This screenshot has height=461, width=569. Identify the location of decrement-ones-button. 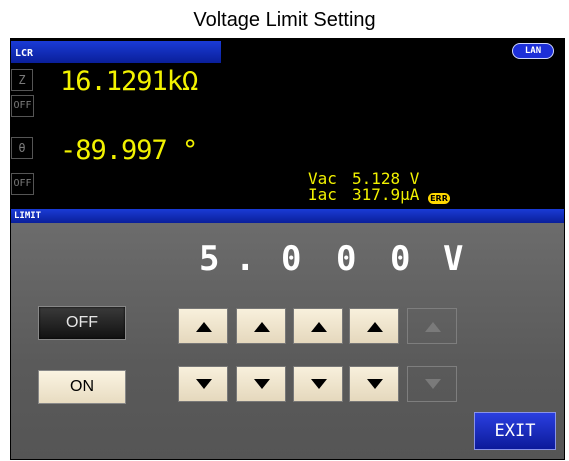
(203, 384).